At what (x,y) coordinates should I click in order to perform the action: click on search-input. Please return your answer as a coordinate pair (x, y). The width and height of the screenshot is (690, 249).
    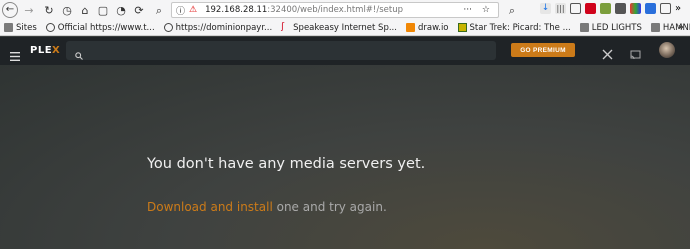
    Looking at the image, I should click on (281, 50).